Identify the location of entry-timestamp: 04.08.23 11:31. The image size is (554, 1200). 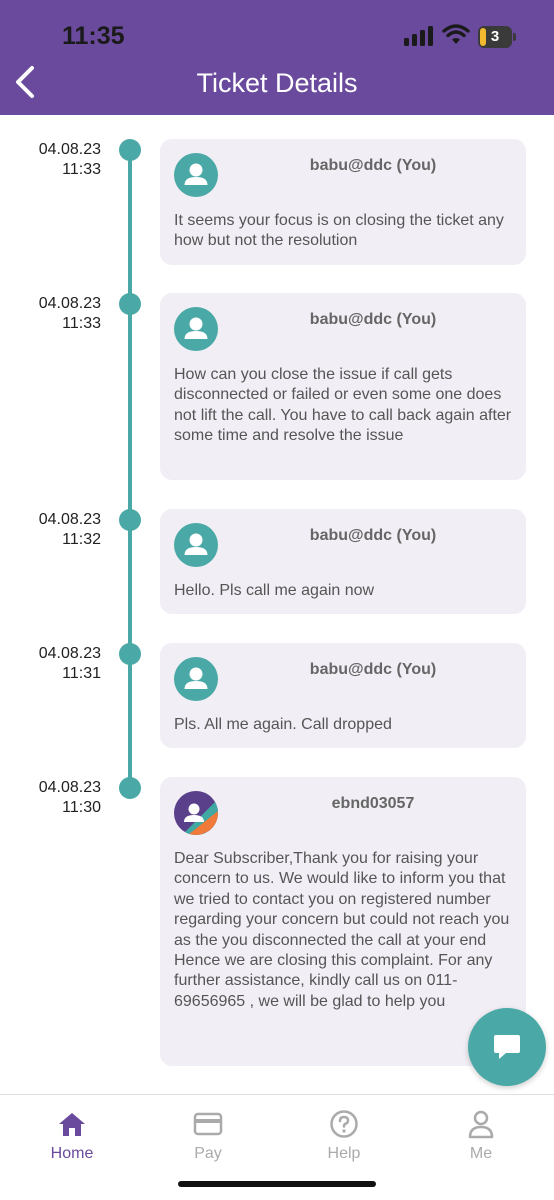
(55, 664).